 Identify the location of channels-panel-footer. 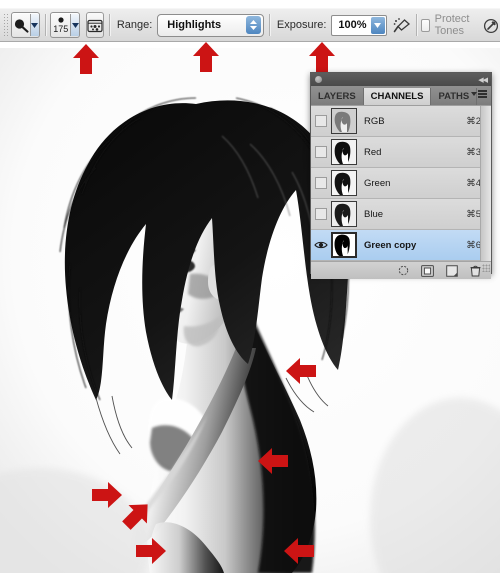
(401, 270).